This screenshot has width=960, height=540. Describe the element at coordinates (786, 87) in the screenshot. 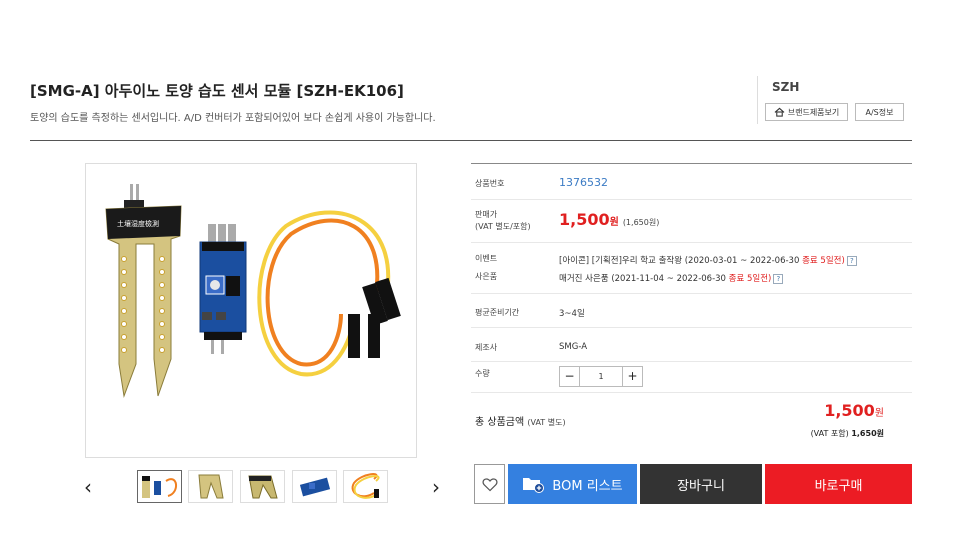

I see `brand-name: SZH` at that location.